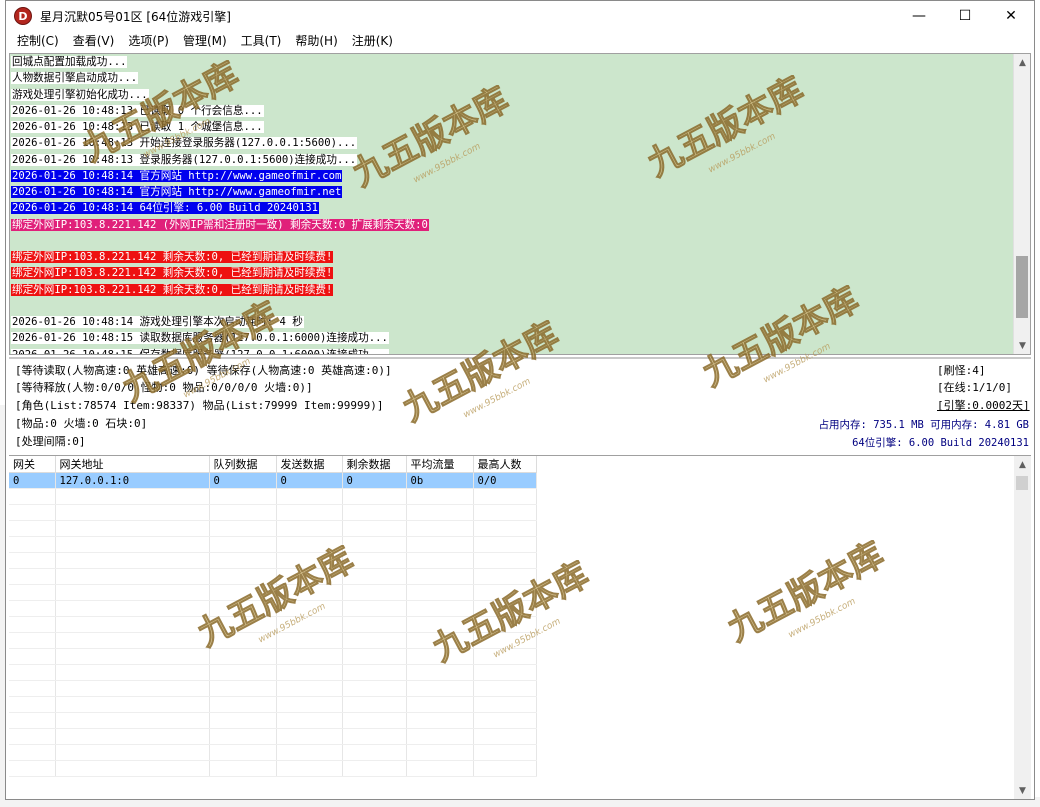 The image size is (1040, 807). Describe the element at coordinates (132, 464) in the screenshot. I see `col-gateway-address: 网关地址` at that location.